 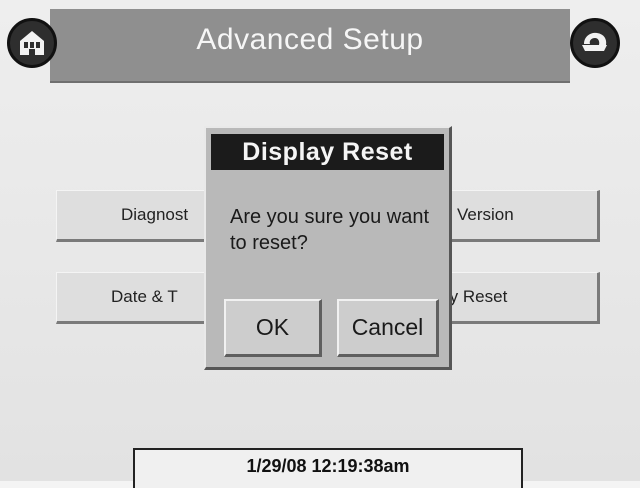 What do you see at coordinates (144, 296) in the screenshot?
I see `date-time-label: Date & T` at bounding box center [144, 296].